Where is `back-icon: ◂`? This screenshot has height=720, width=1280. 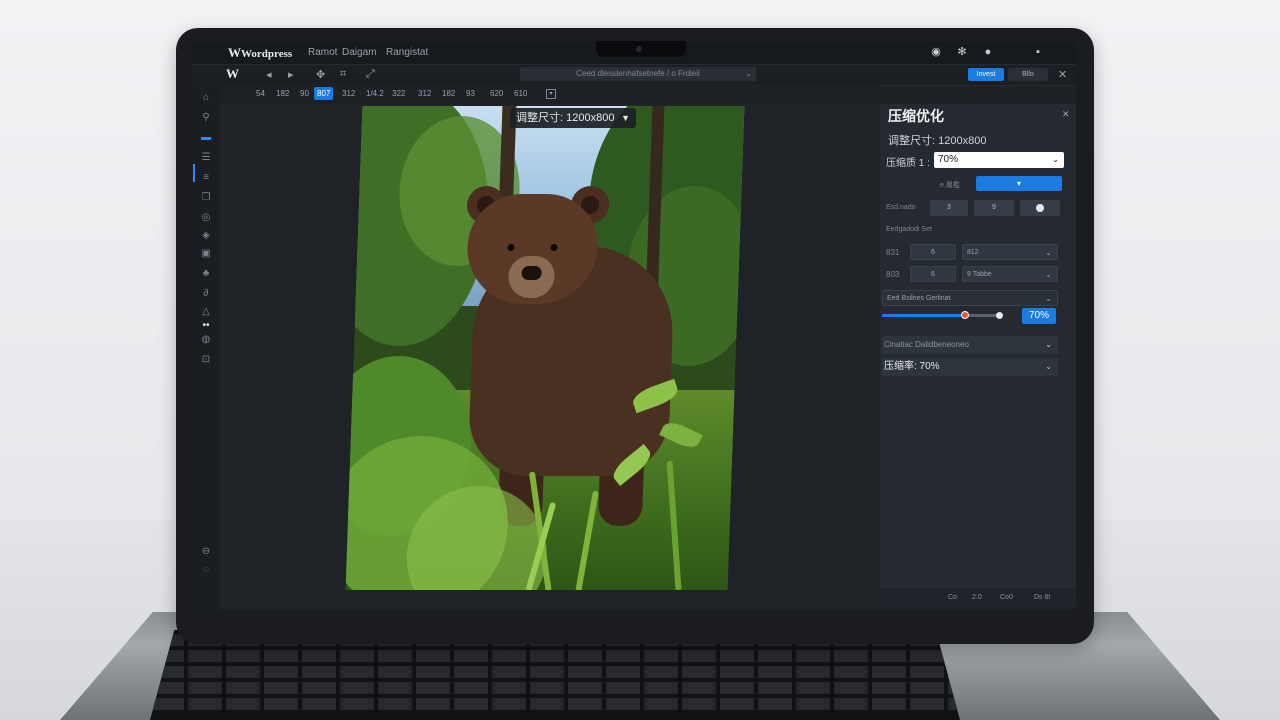
back-icon: ◂ is located at coordinates (269, 74).